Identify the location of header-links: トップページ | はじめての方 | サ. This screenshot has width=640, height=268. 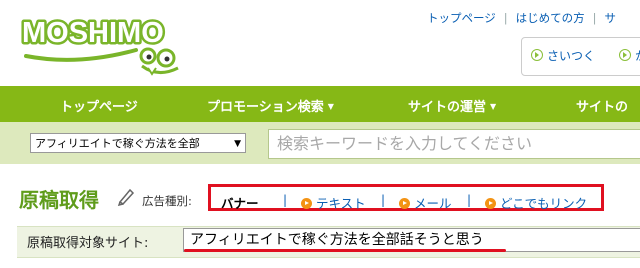
(521, 18).